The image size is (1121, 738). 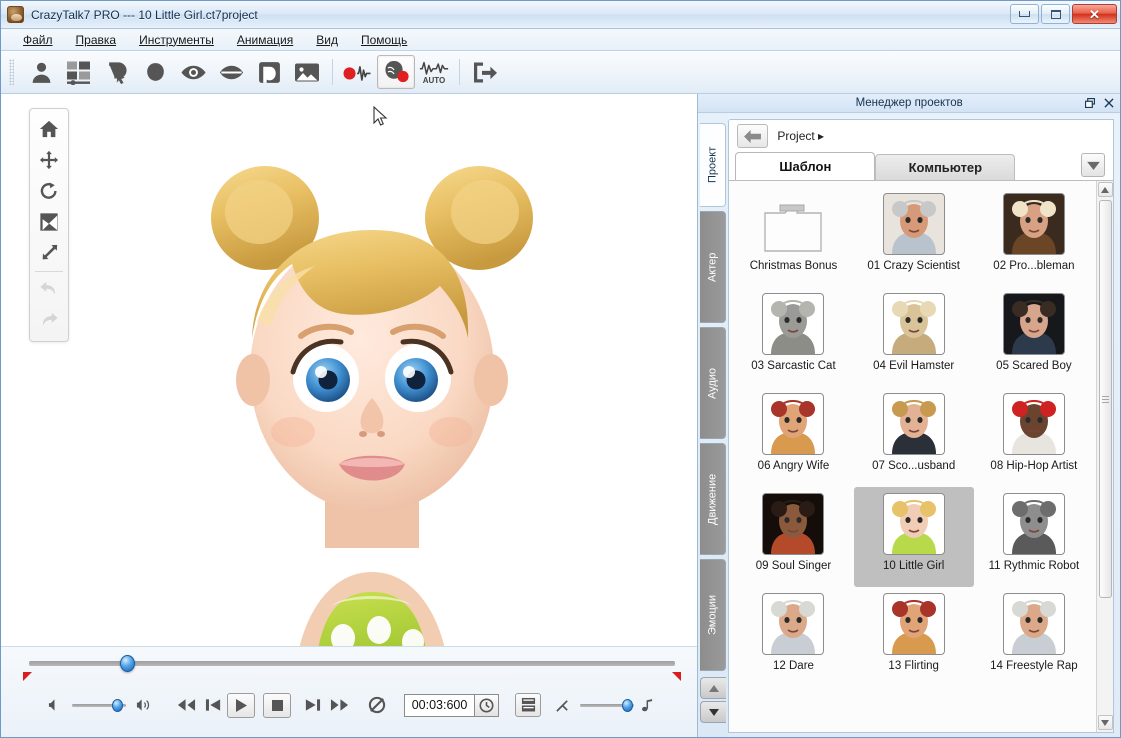 I want to click on scrollbar-thumb, so click(x=1105, y=399).